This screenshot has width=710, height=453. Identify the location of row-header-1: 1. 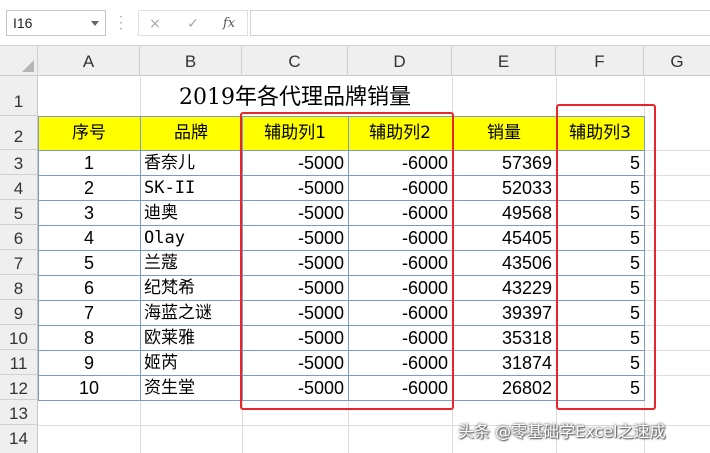
(19, 96).